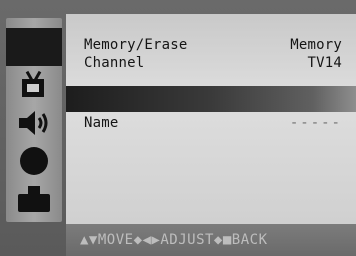 The width and height of the screenshot is (356, 256). I want to click on tv-icon, so click(34, 84).